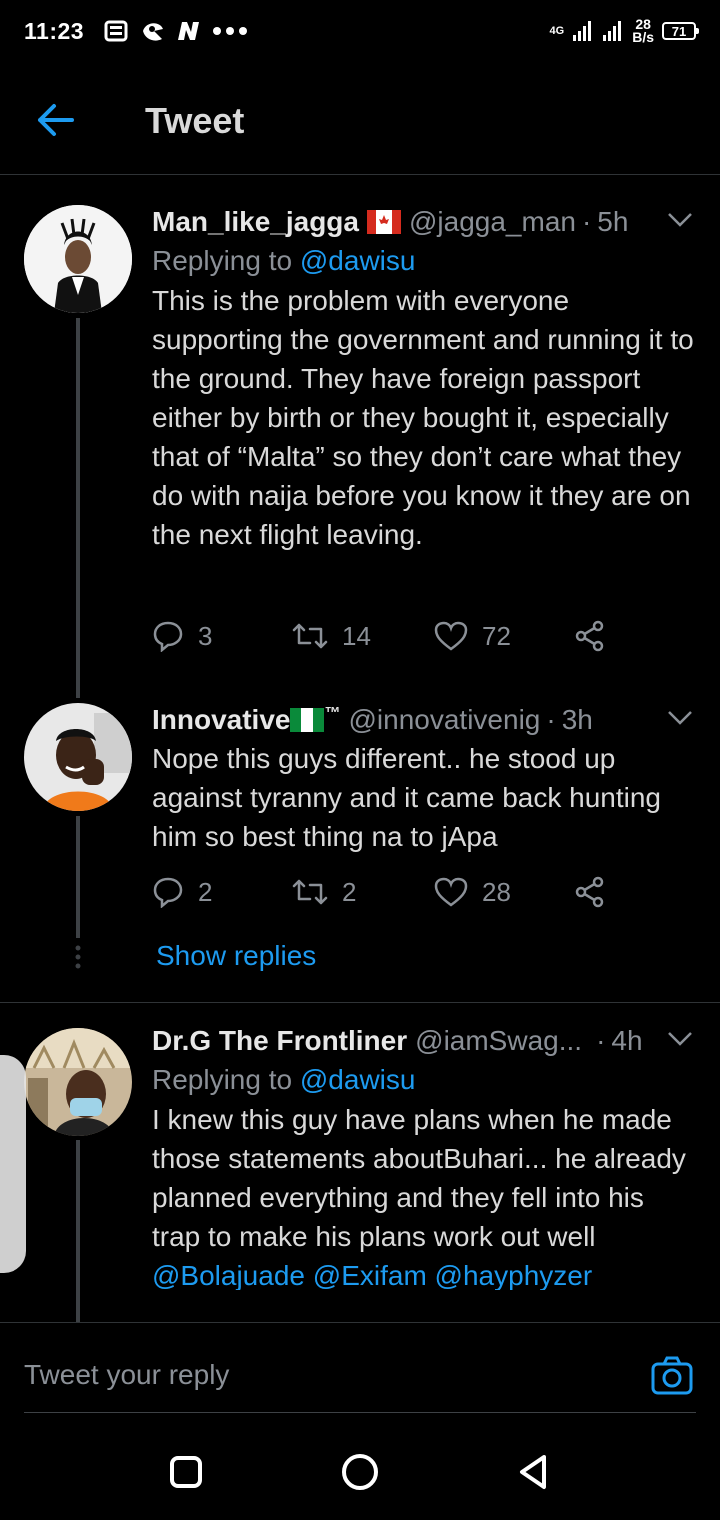 This screenshot has width=720, height=1520. I want to click on like-count: 72, so click(496, 635).